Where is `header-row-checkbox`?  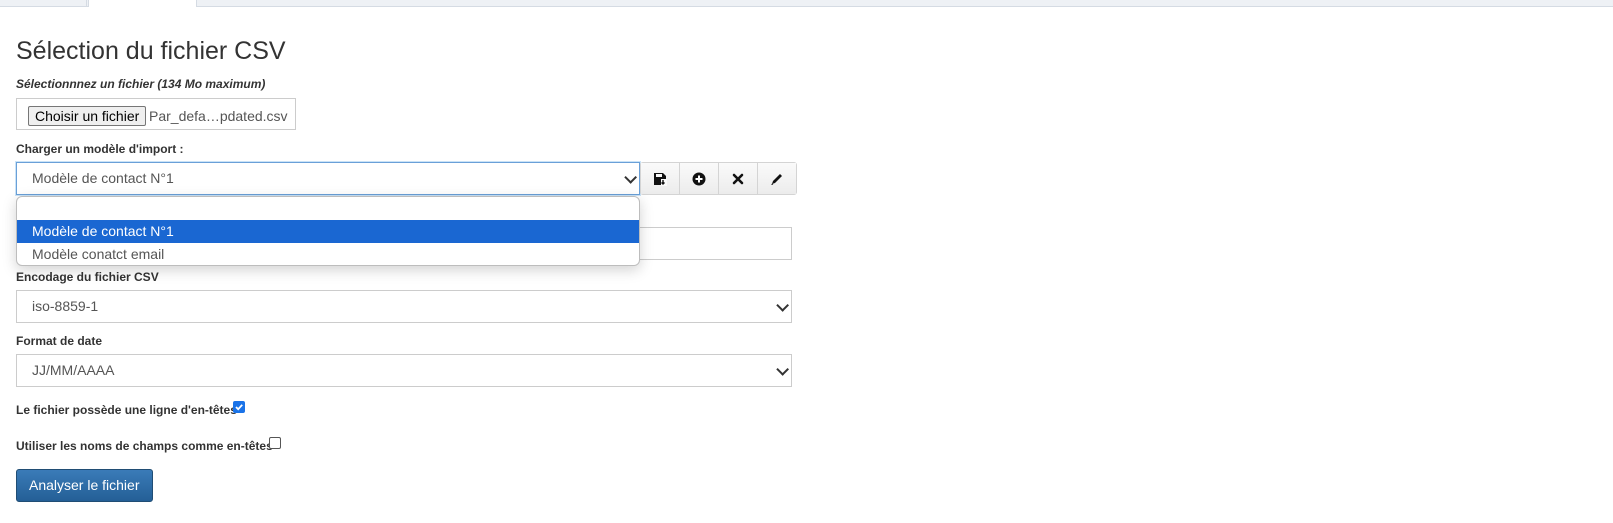
header-row-checkbox is located at coordinates (239, 407).